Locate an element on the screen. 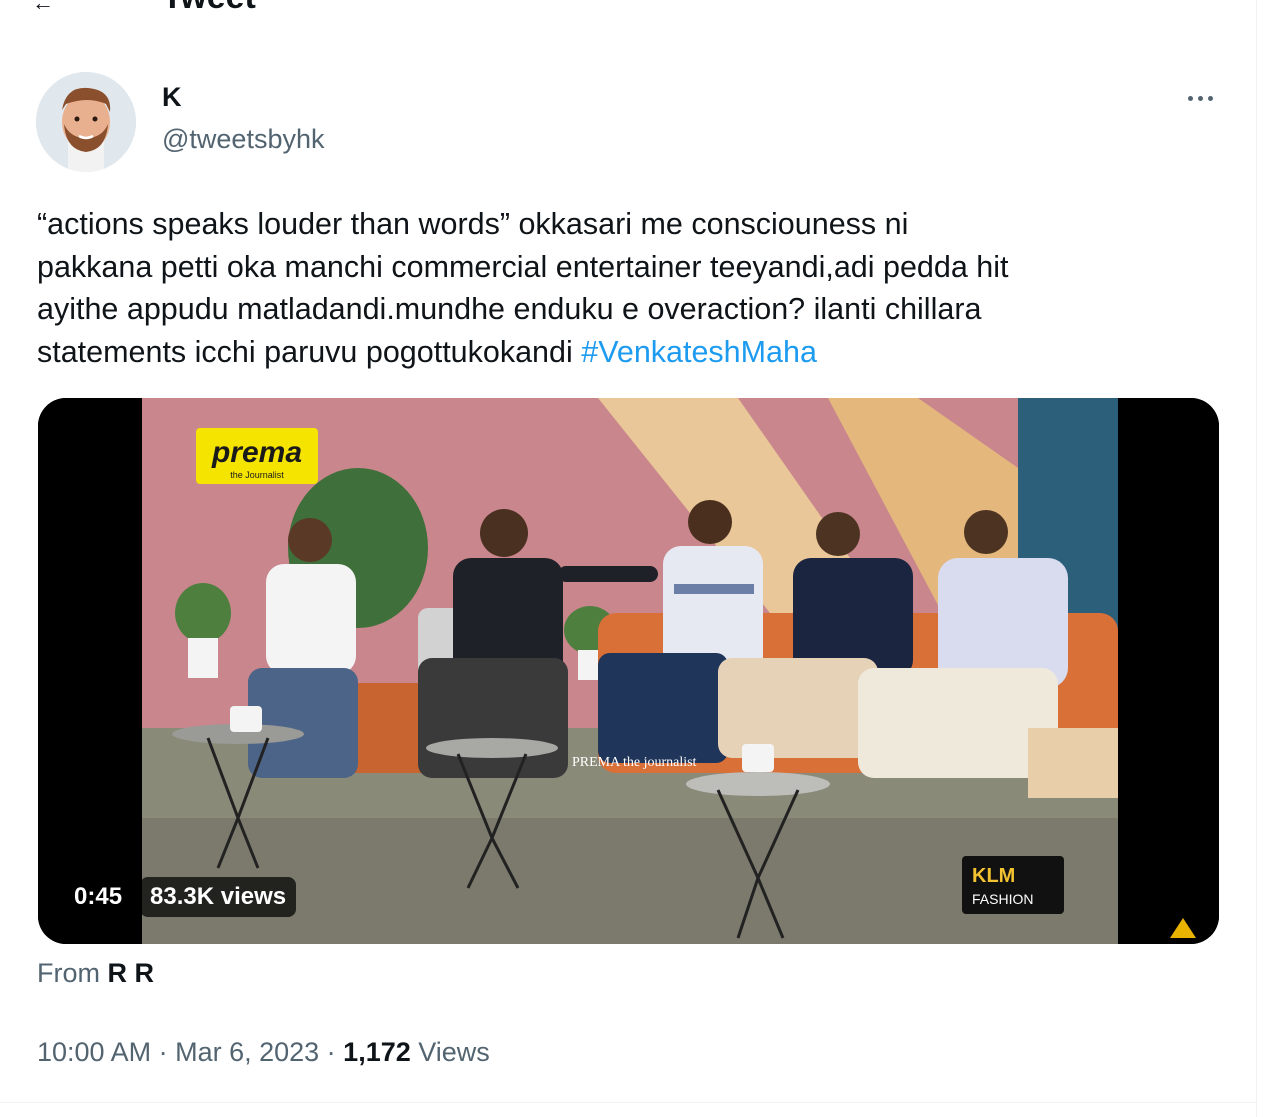  views-label: Views is located at coordinates (450, 1052).